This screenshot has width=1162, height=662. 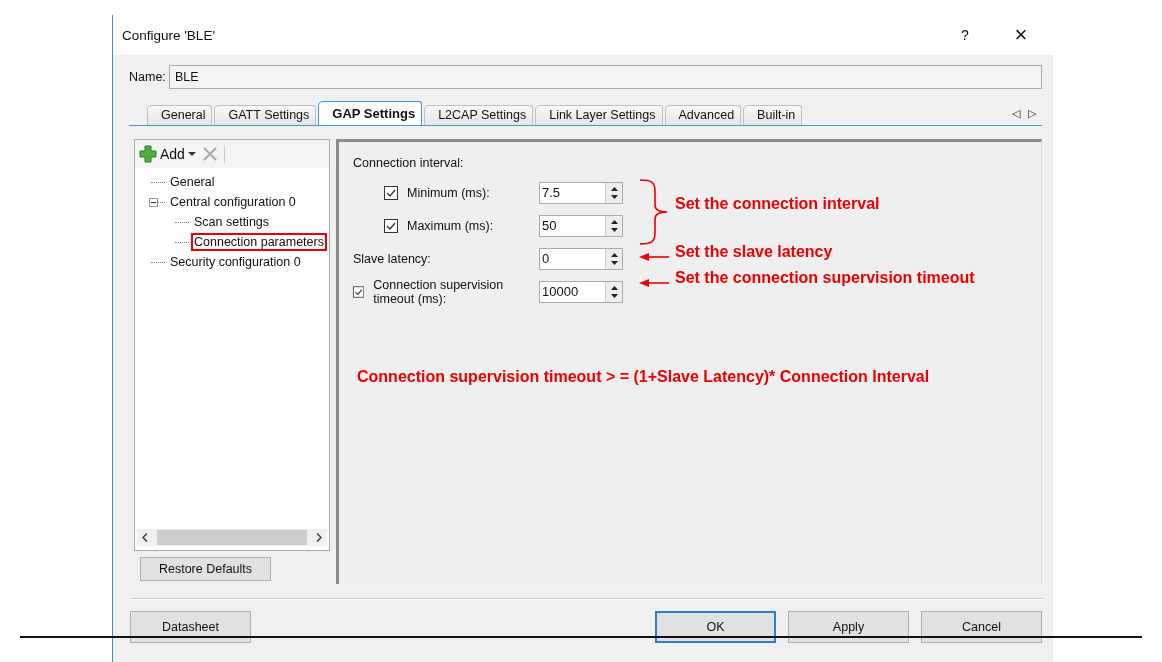 What do you see at coordinates (1021, 35) in the screenshot?
I see `close-button: ×` at bounding box center [1021, 35].